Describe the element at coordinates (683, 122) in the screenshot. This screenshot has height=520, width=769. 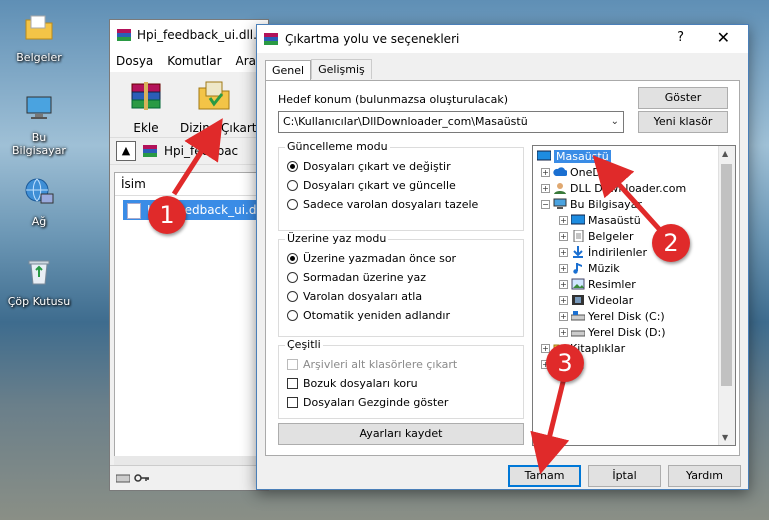
I see `new-folder-button: Yeni klasör` at that location.